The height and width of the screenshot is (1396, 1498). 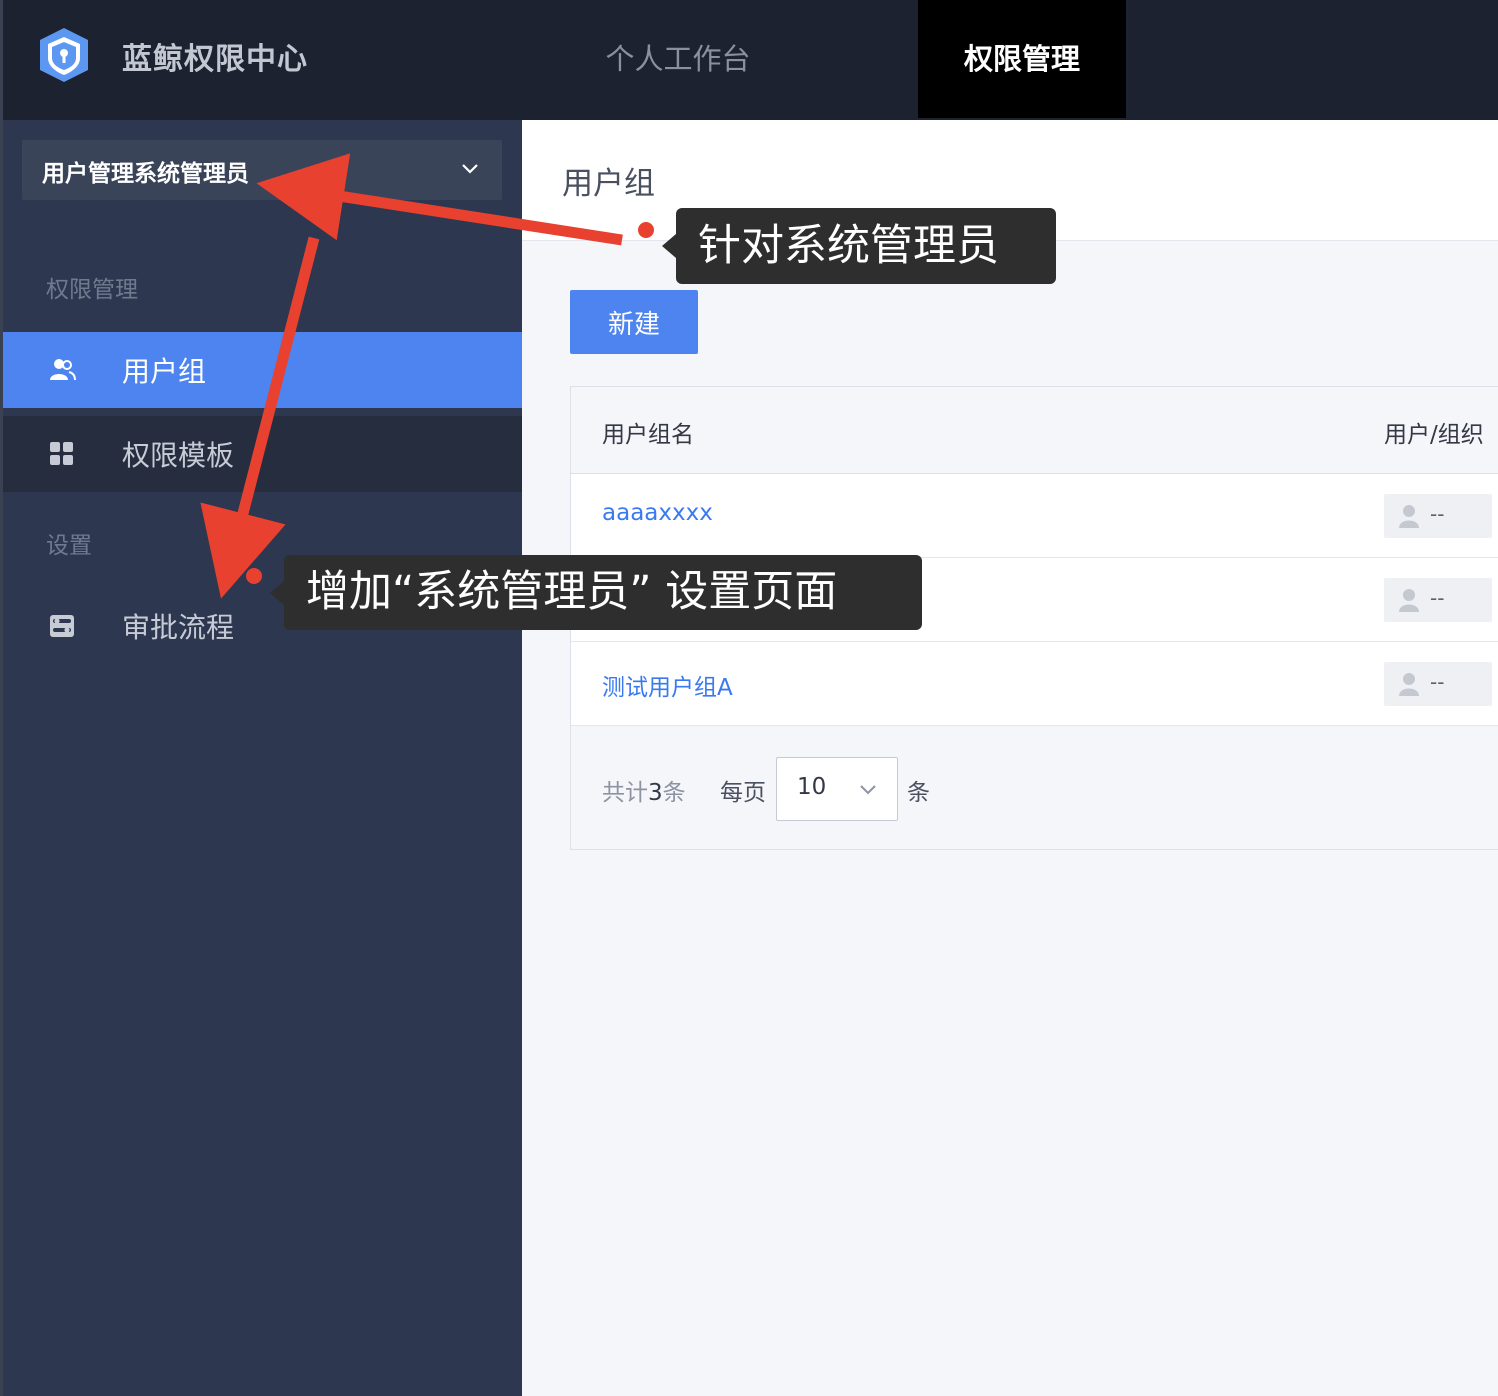 What do you see at coordinates (62, 626) in the screenshot?
I see `approval-flow-icon` at bounding box center [62, 626].